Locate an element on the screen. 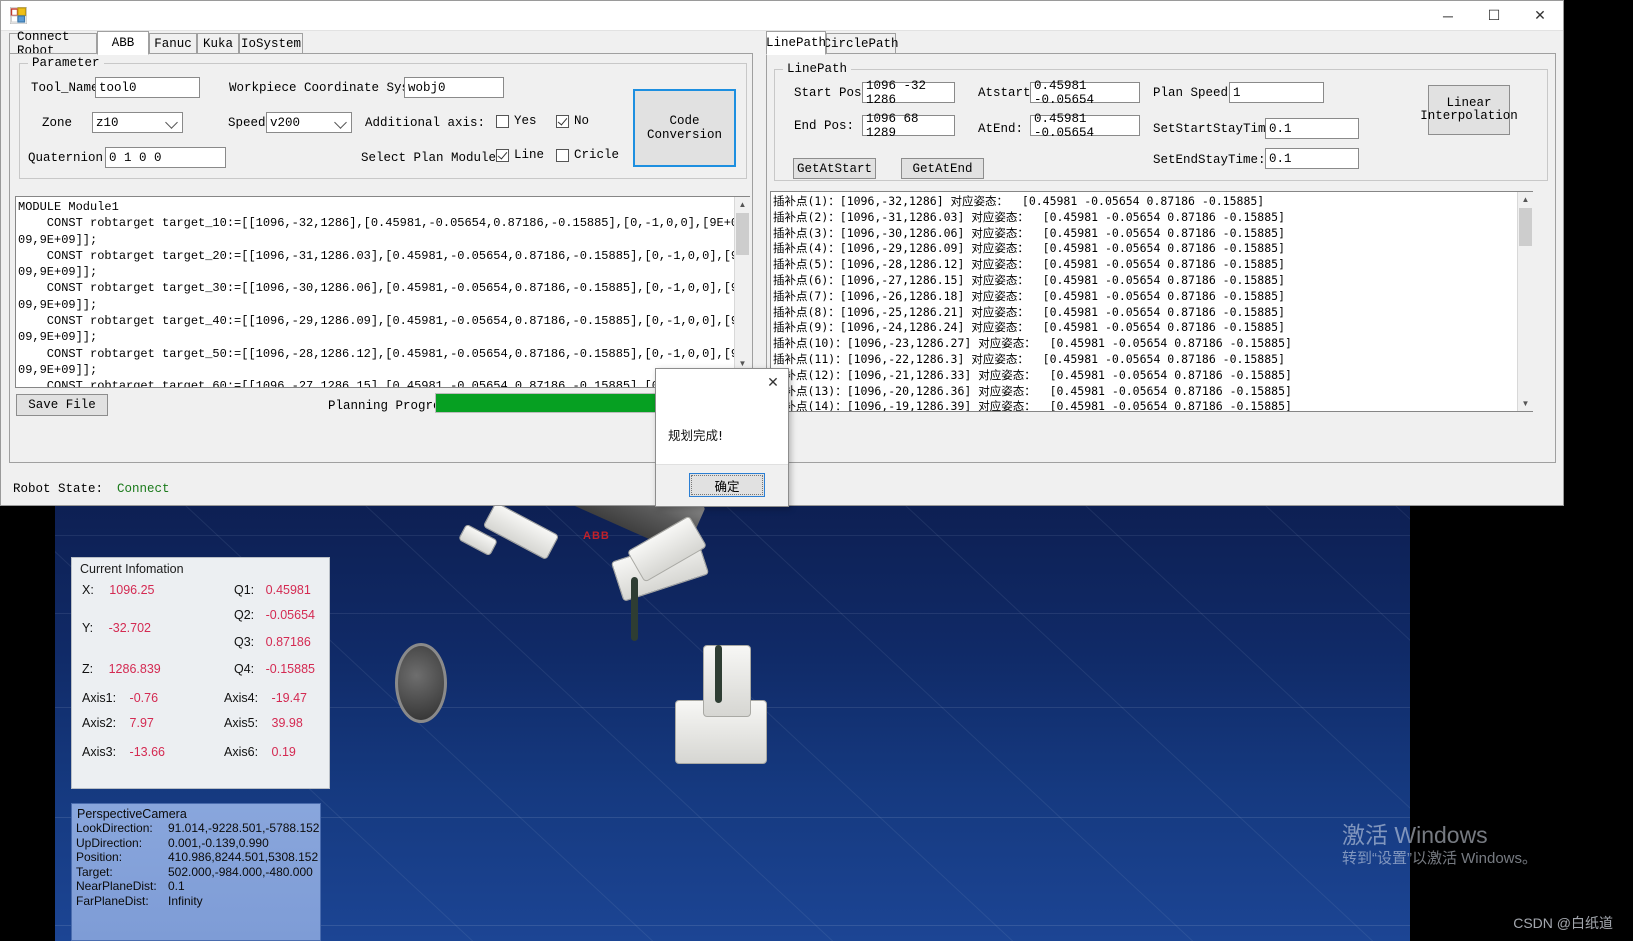  linepath-group-title: LinePath is located at coordinates (817, 69).